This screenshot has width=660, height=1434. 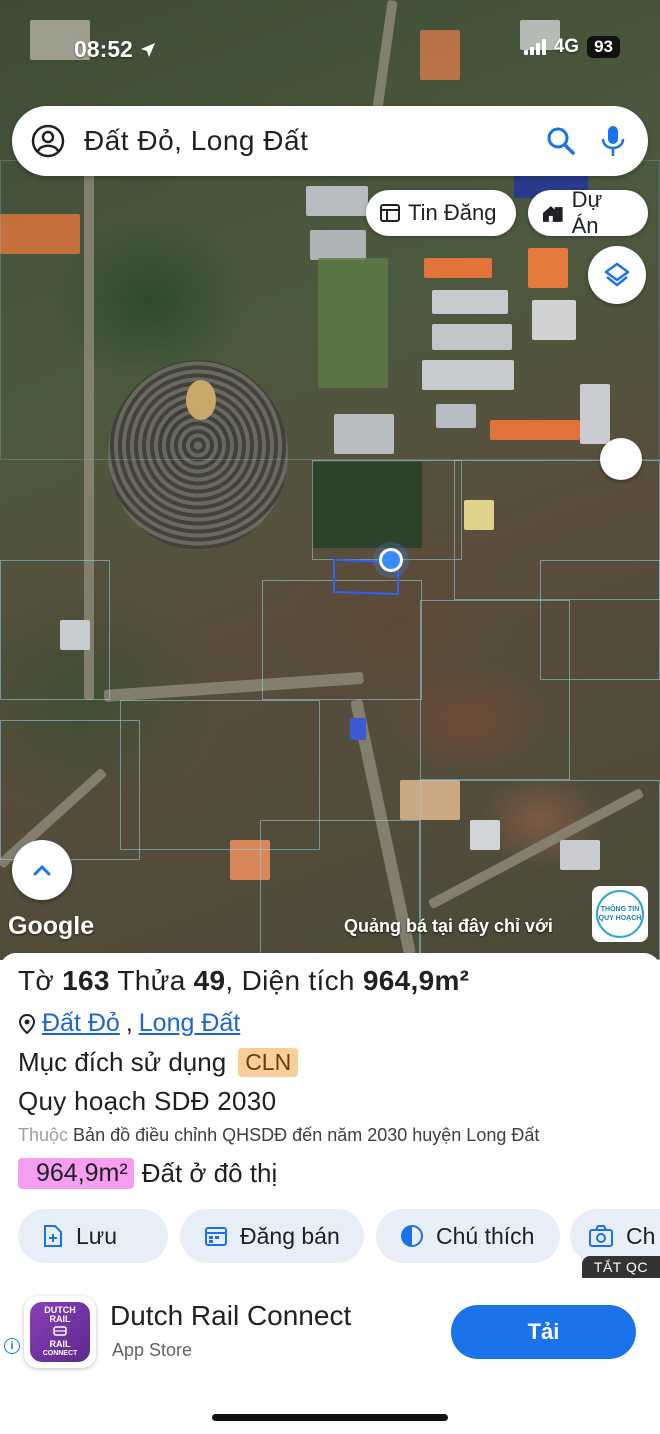 What do you see at coordinates (53, 1236) in the screenshot?
I see `add-document-icon` at bounding box center [53, 1236].